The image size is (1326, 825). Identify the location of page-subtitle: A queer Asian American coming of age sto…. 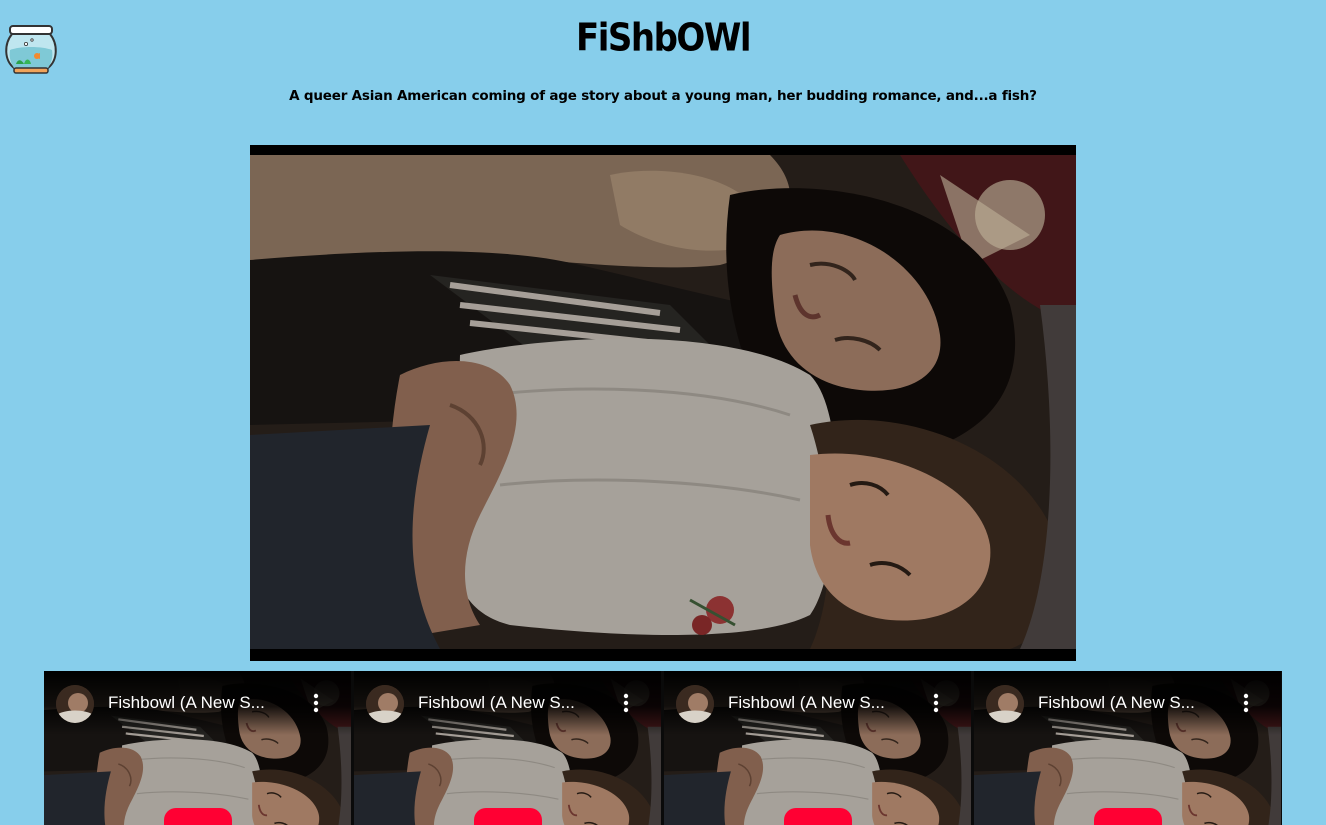
(663, 96).